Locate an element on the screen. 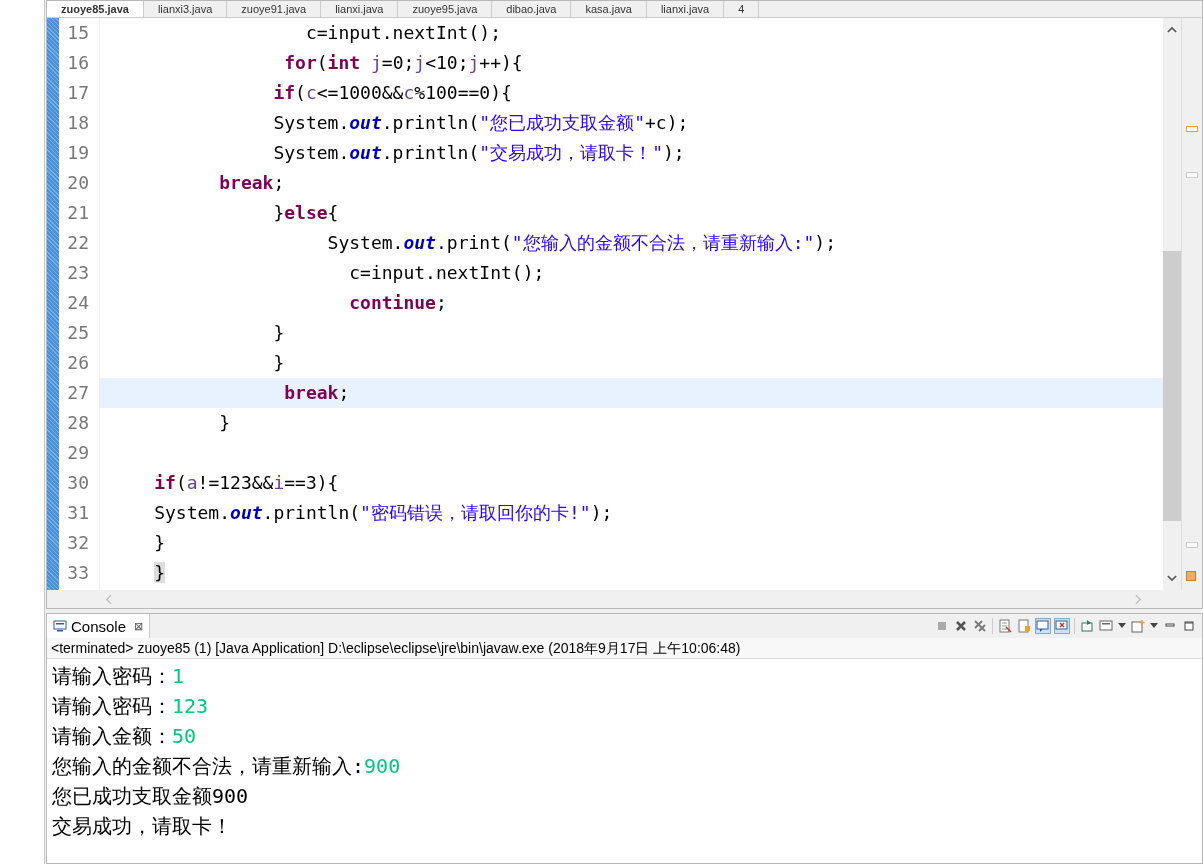 Image resolution: width=1203 pixels, height=864 pixels. show-on-output-icon is located at coordinates (1043, 626).